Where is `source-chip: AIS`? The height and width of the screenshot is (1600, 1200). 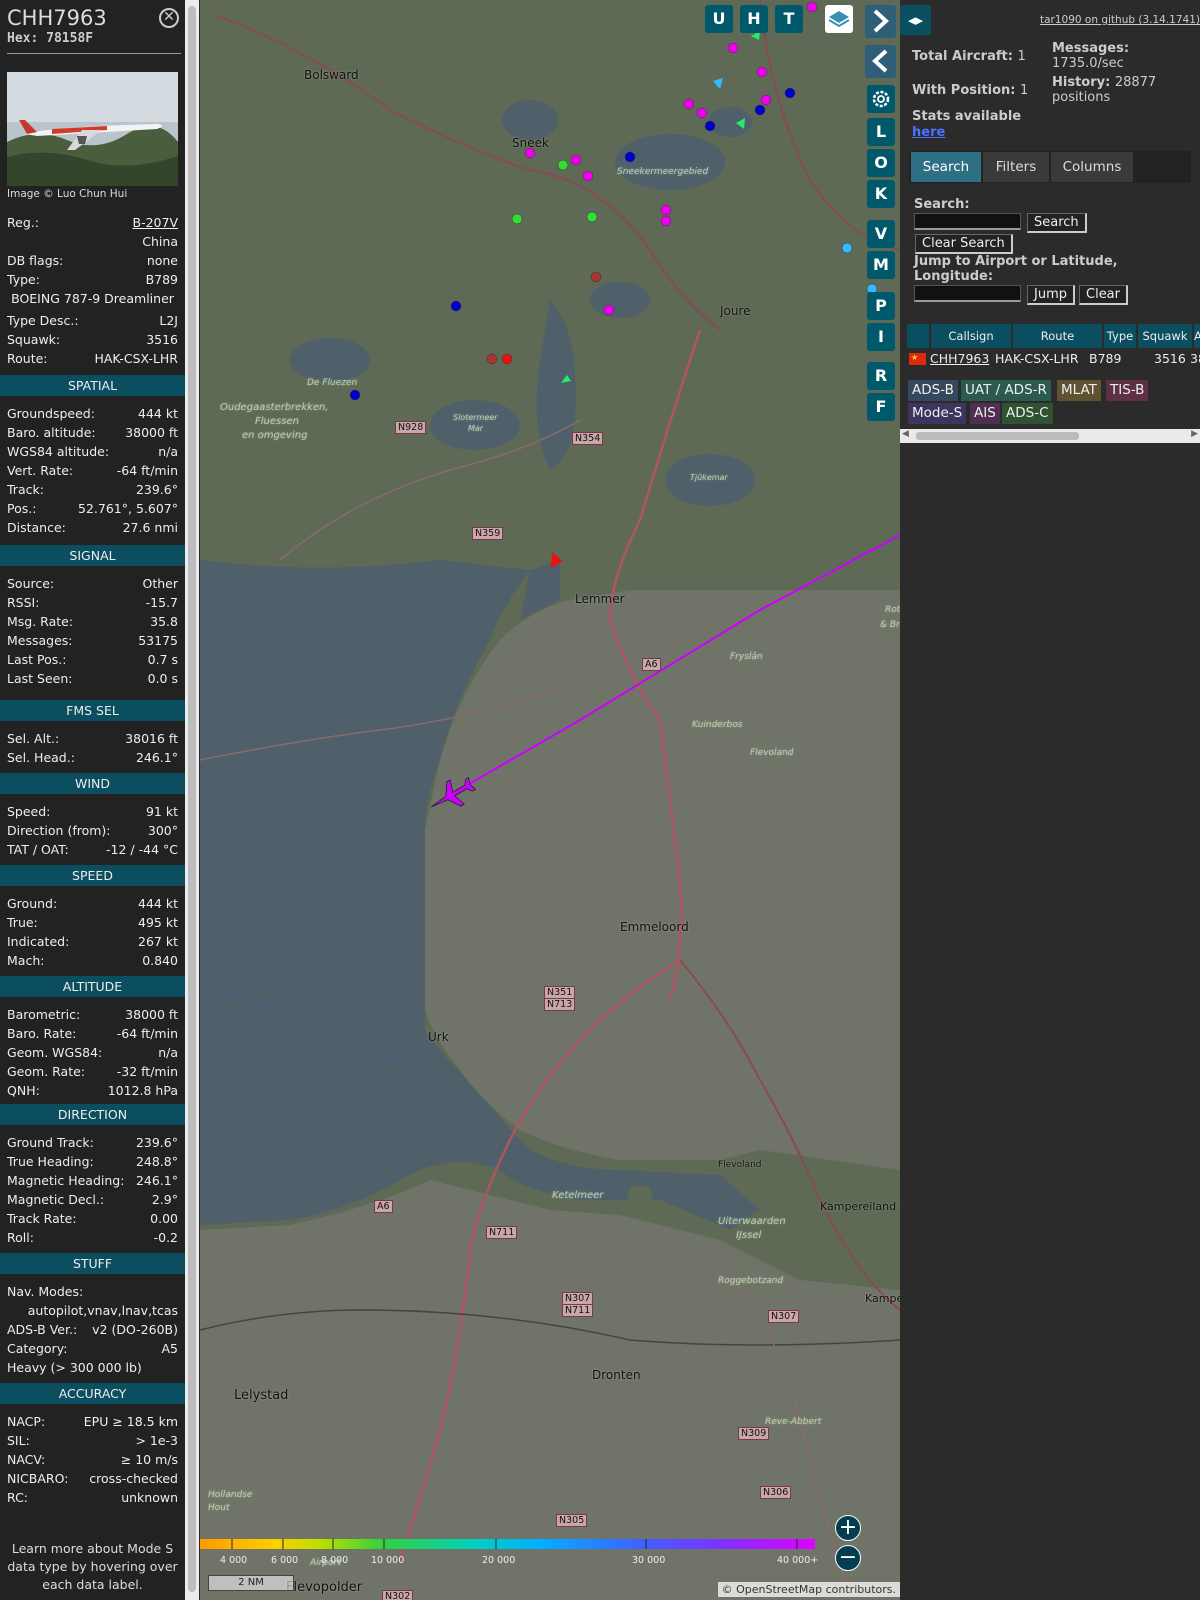
source-chip: AIS is located at coordinates (985, 413).